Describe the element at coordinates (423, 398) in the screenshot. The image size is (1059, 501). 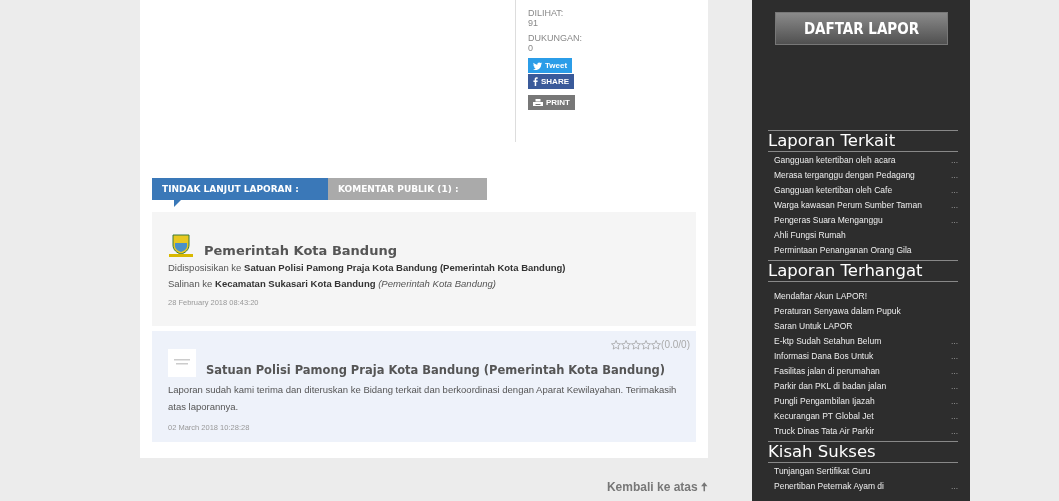
I see `response-text: Laporan sudah kami terima dan diteruskan ke Bidang terkait dan berkoordinasi dengan Aparat Kewilayahan. Terimakasih atas laporannya.` at that location.